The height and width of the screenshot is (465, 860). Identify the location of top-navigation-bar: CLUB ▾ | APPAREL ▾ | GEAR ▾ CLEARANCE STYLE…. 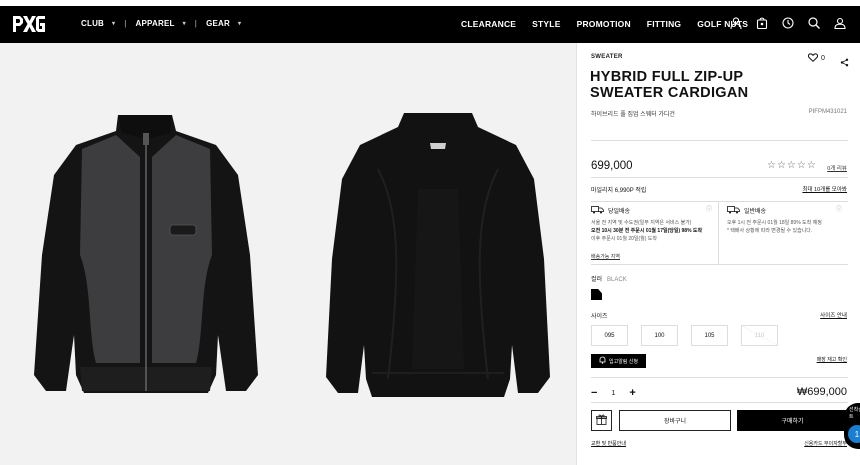
(430, 24).